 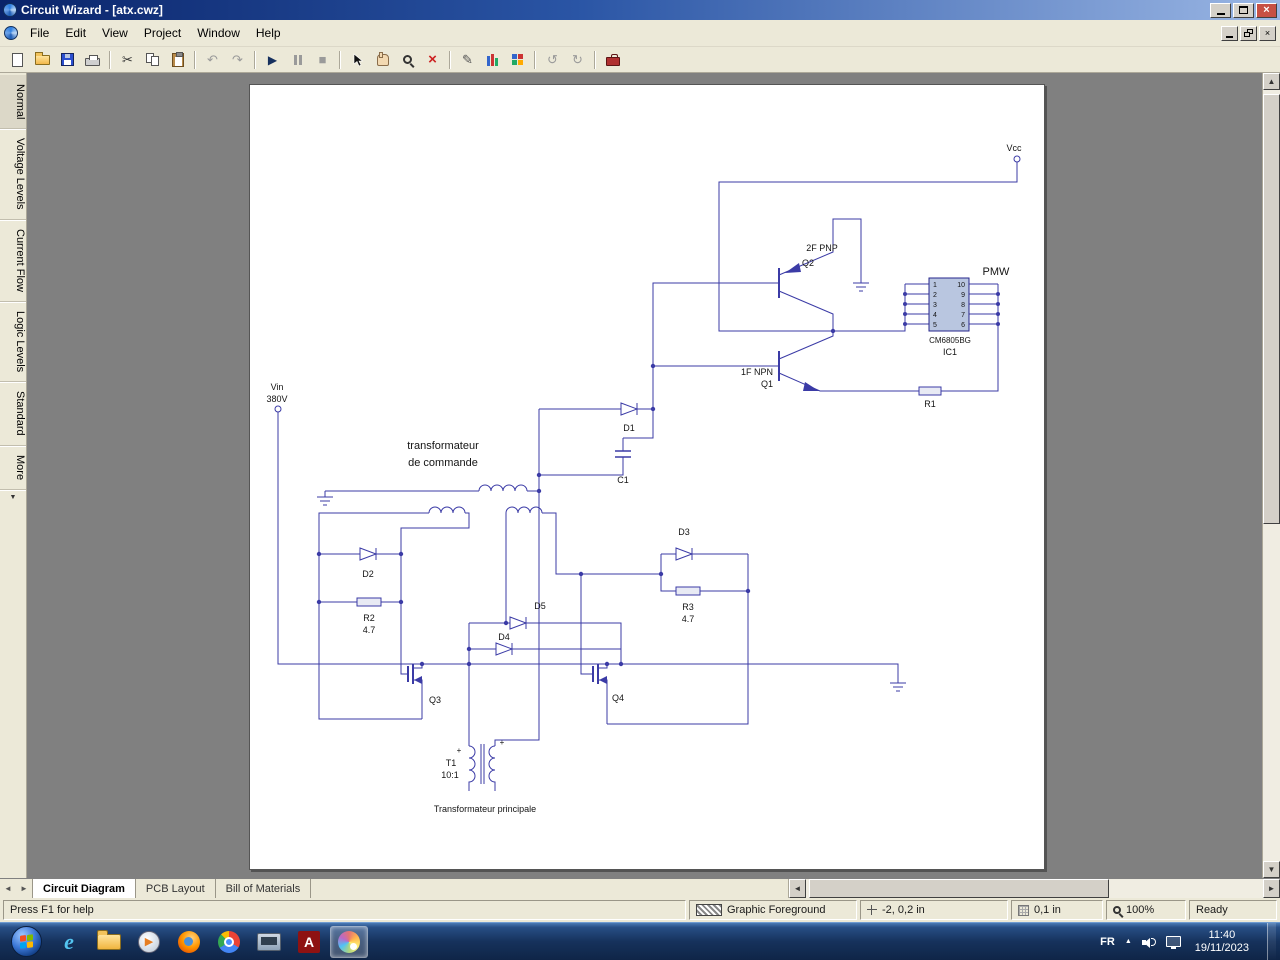 I want to click on show-desktop-button, so click(x=1271, y=941).